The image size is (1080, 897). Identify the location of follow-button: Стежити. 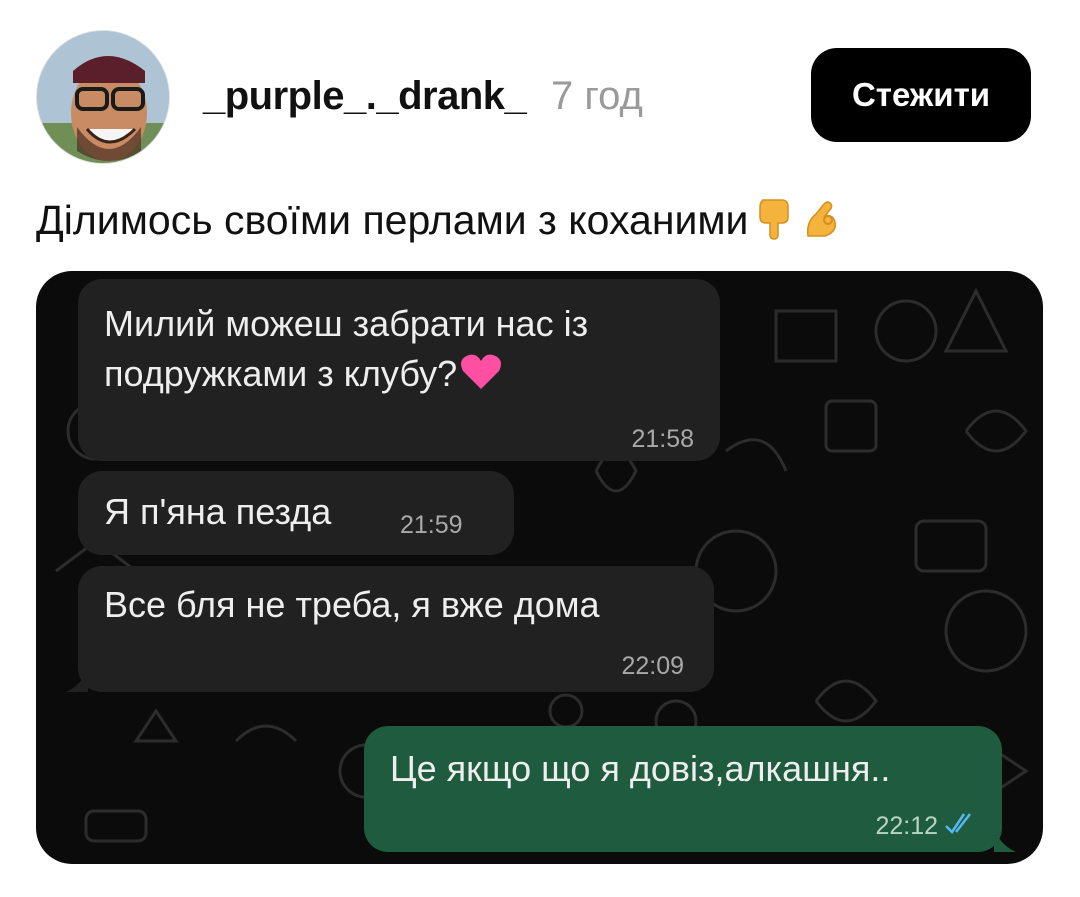
(921, 95).